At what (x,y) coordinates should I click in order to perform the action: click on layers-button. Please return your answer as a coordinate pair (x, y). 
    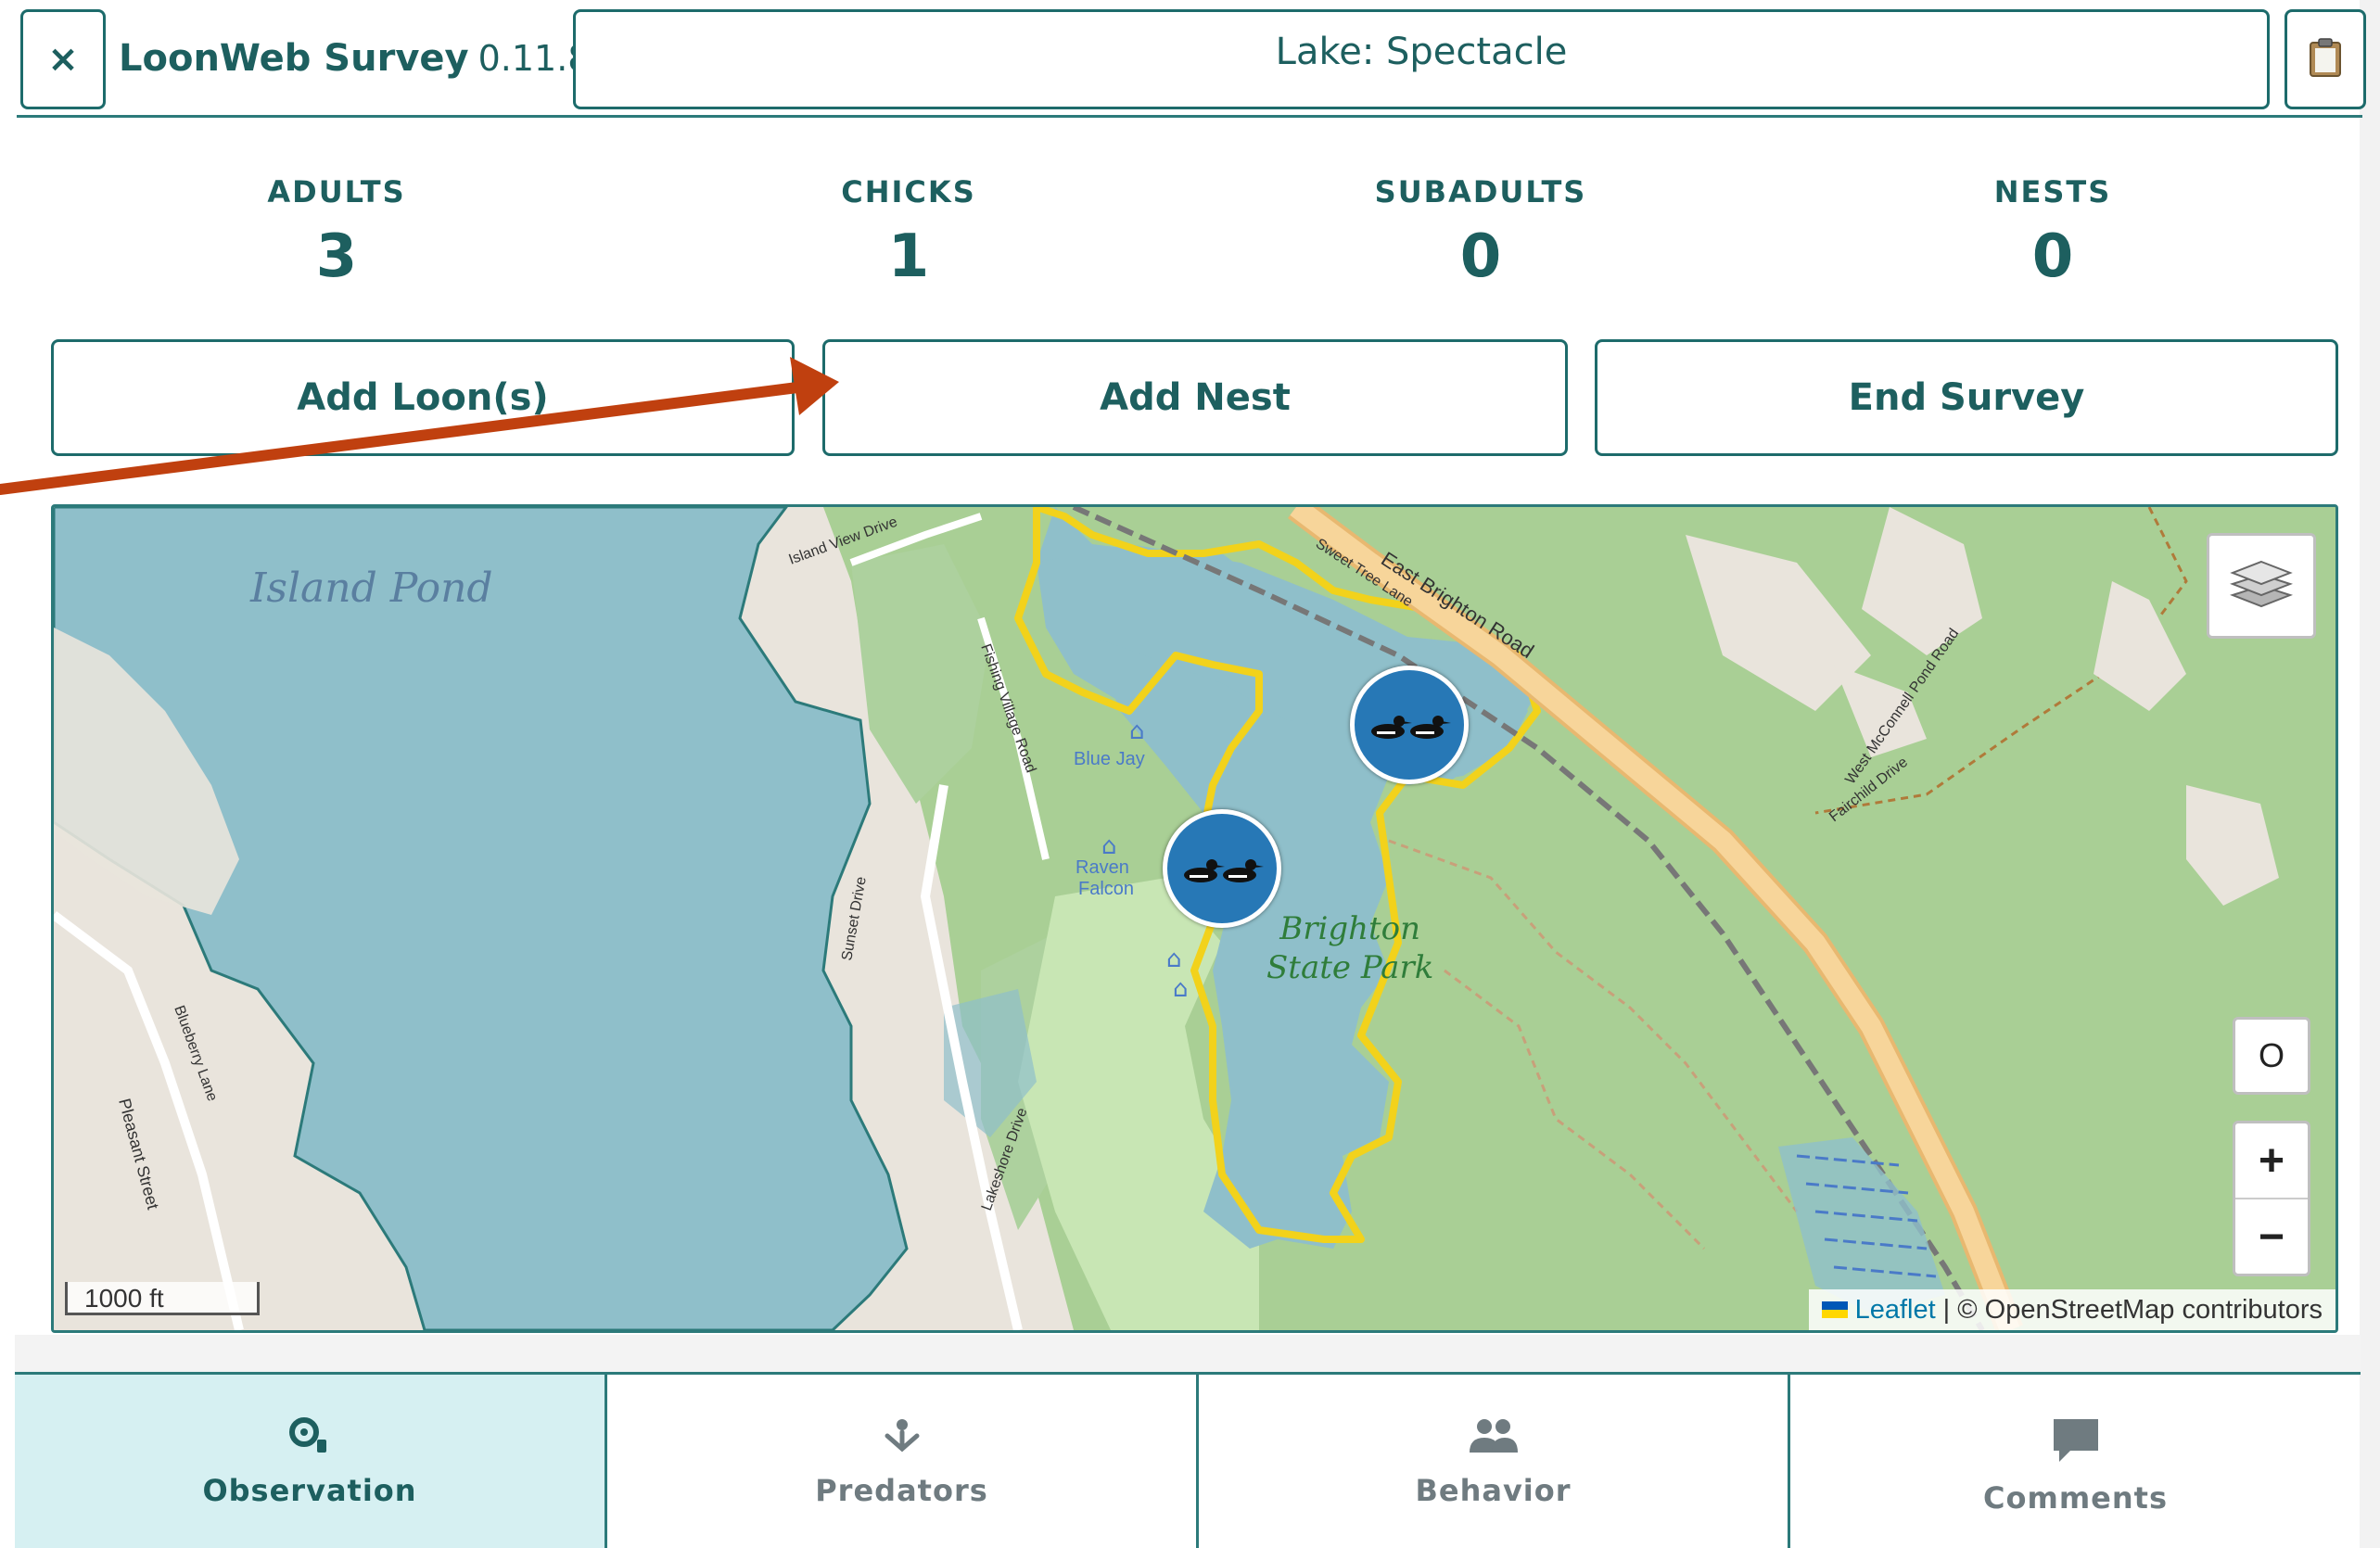
    Looking at the image, I should click on (2261, 586).